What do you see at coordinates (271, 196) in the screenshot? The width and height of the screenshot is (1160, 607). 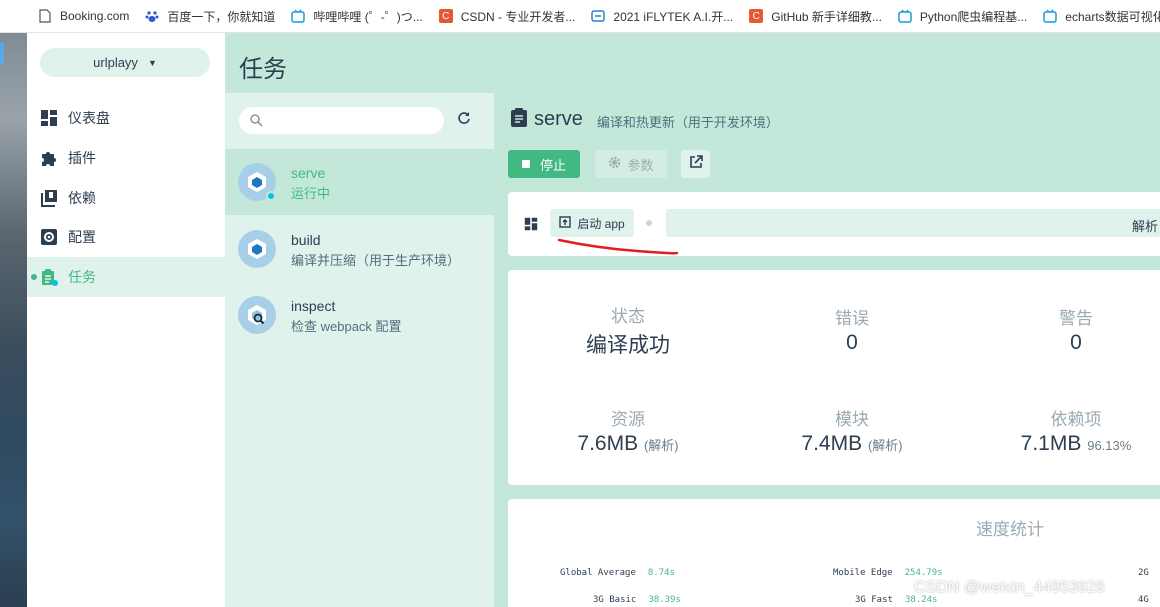 I see `running-indicator` at bounding box center [271, 196].